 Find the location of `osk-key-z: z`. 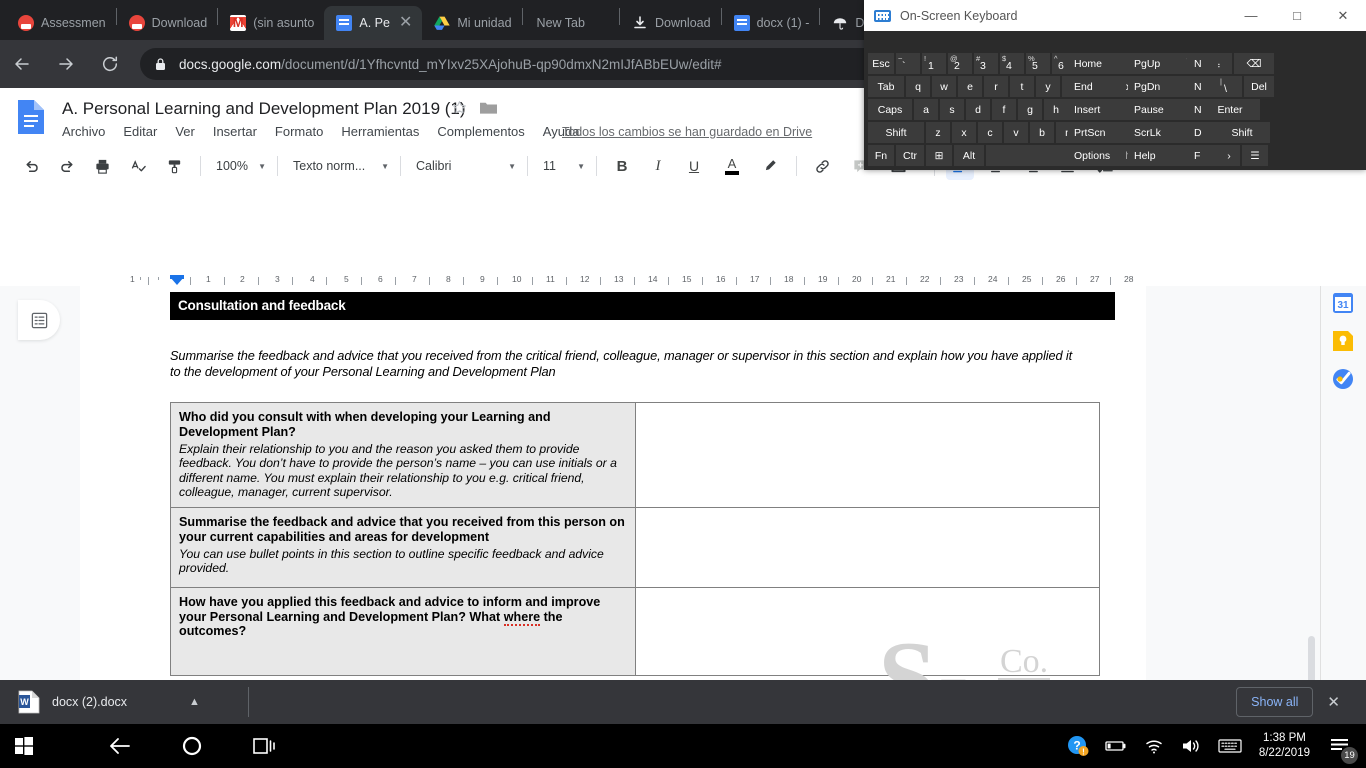

osk-key-z: z is located at coordinates (938, 132).